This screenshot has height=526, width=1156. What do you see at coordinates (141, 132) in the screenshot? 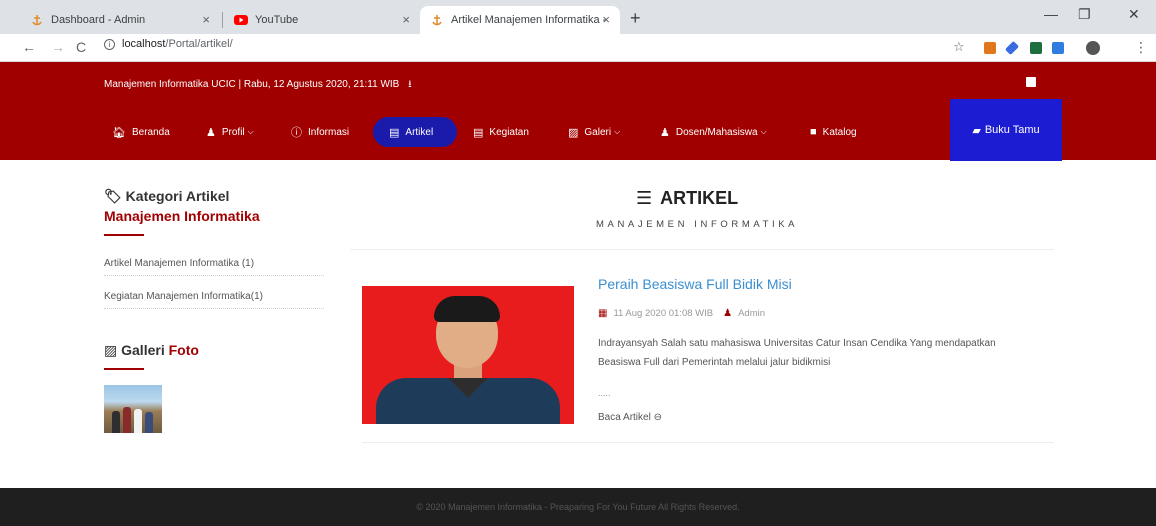
I see `nav-beranda: 🏠︎ Beranda` at bounding box center [141, 132].